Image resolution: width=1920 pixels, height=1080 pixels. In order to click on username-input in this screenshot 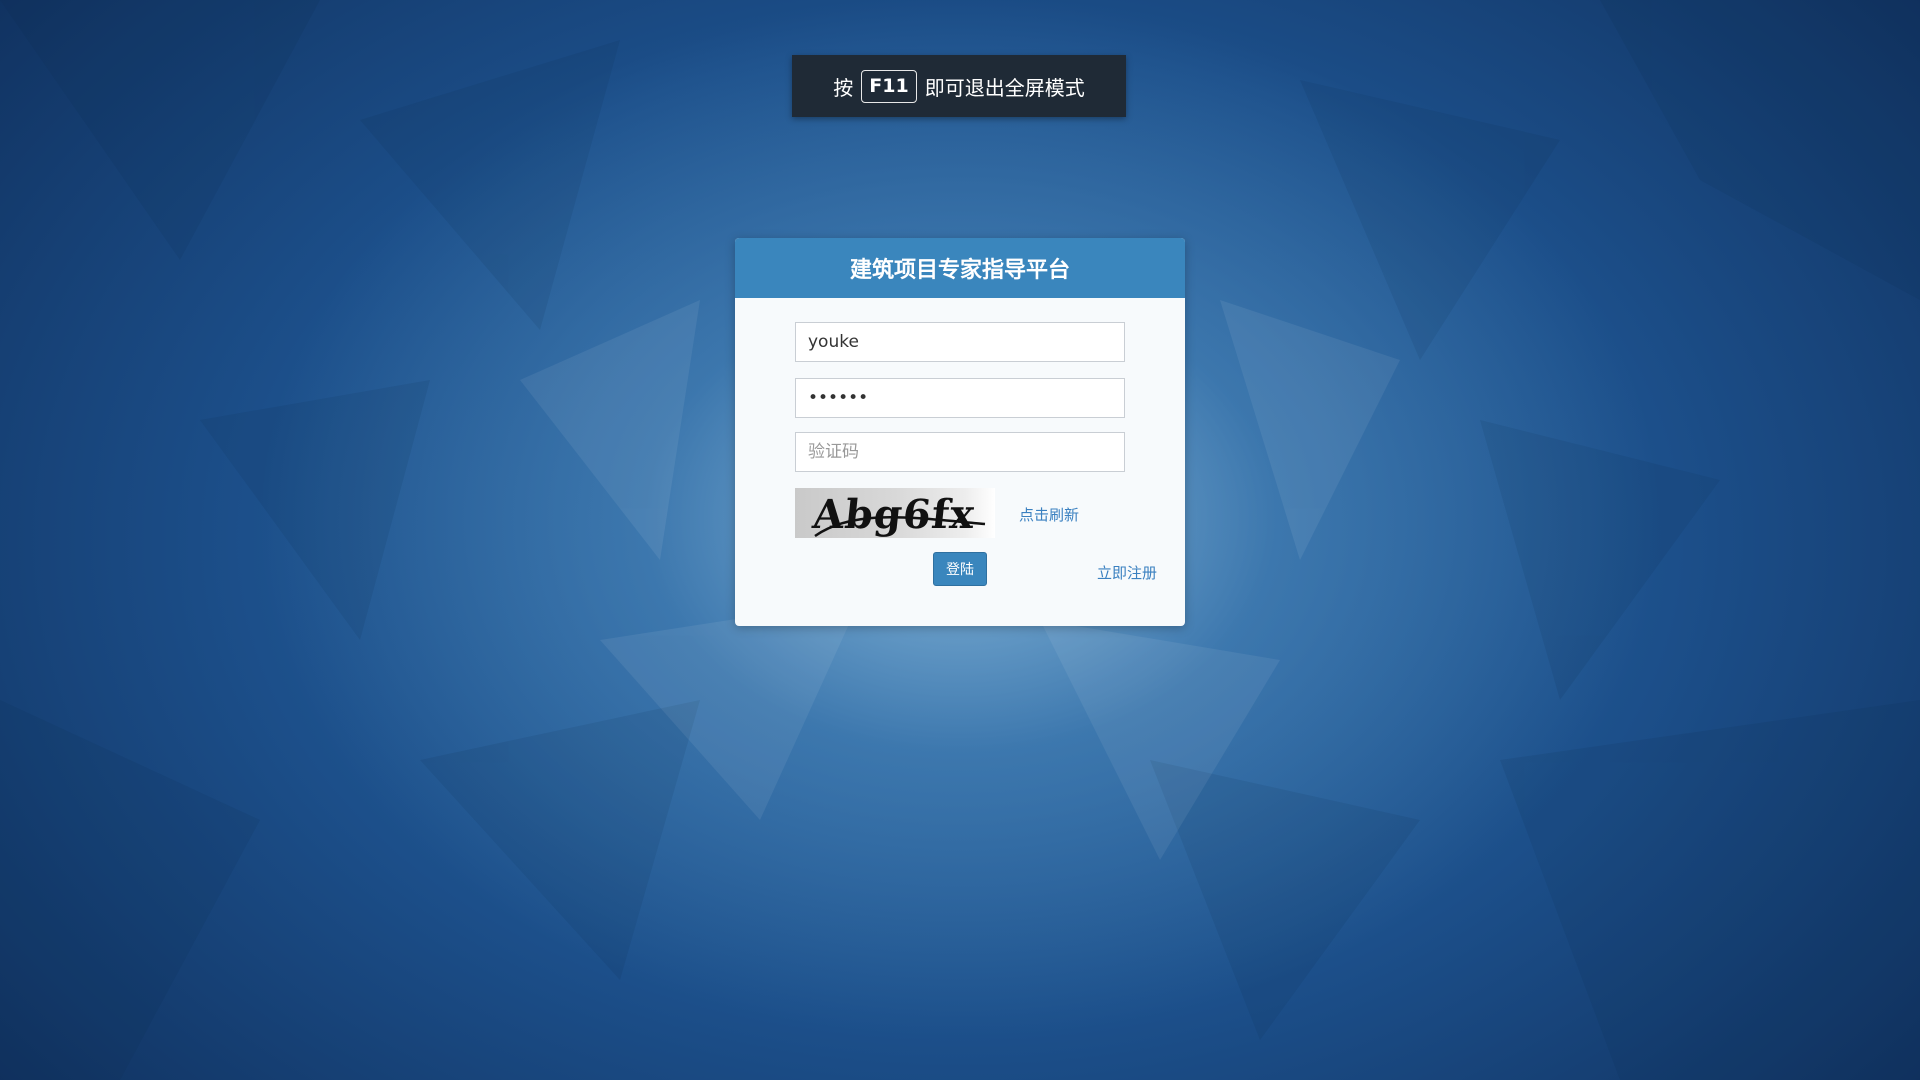, I will do `click(960, 342)`.